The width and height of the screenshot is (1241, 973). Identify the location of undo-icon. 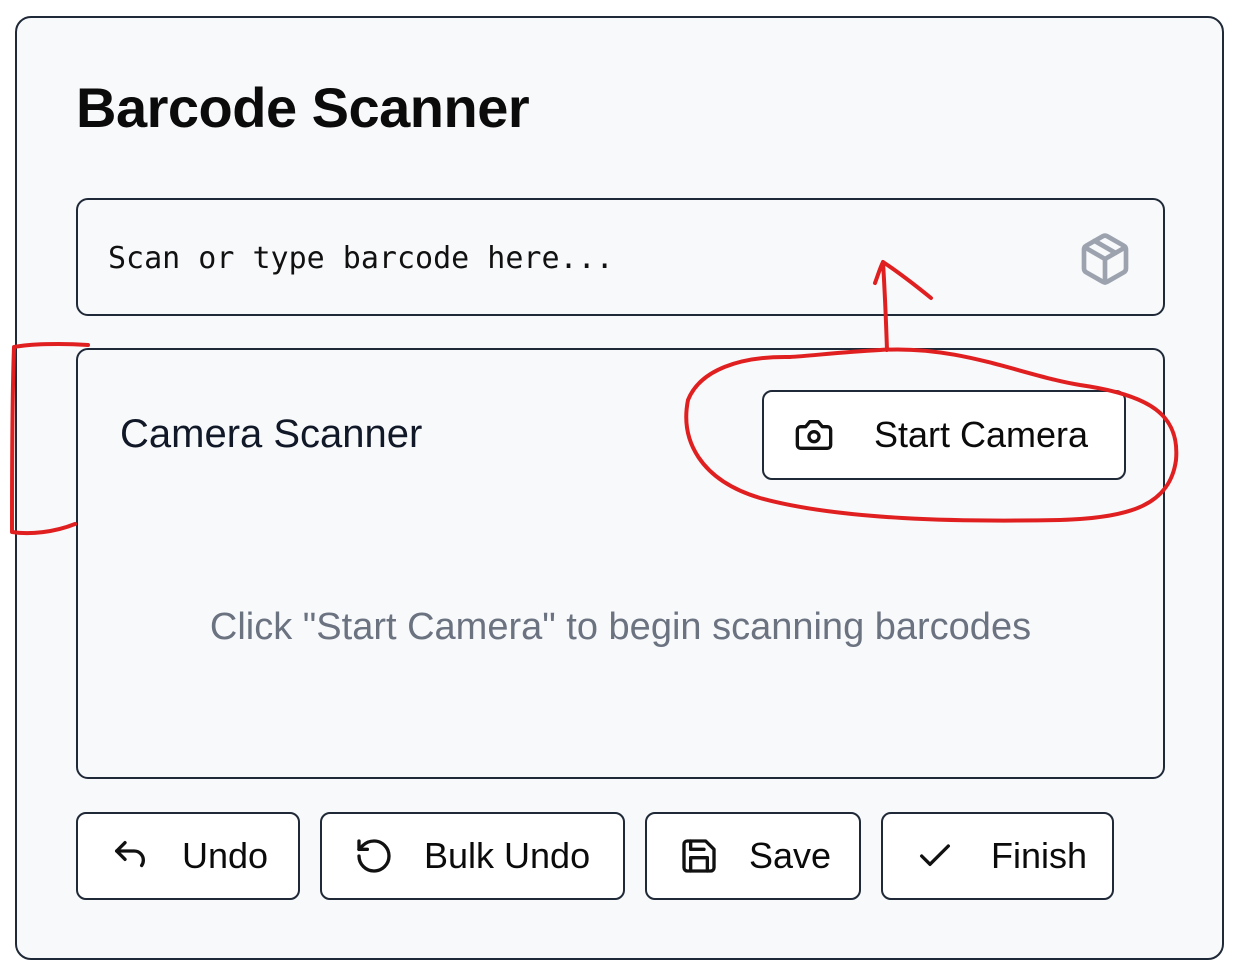
(130, 854).